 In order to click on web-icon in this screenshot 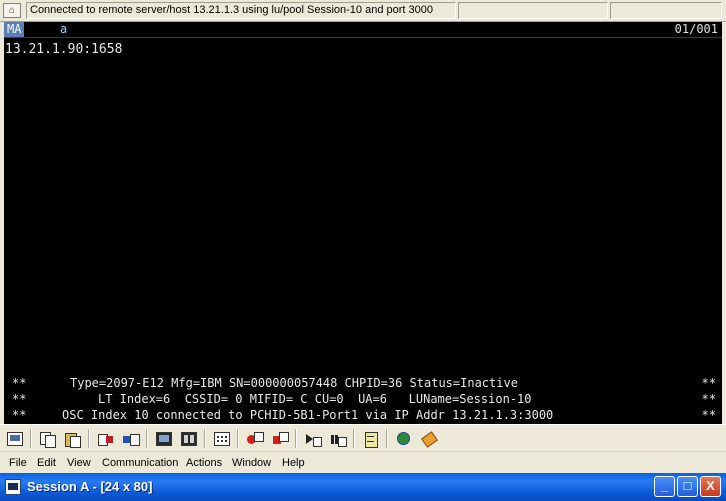, I will do `click(404, 438)`.